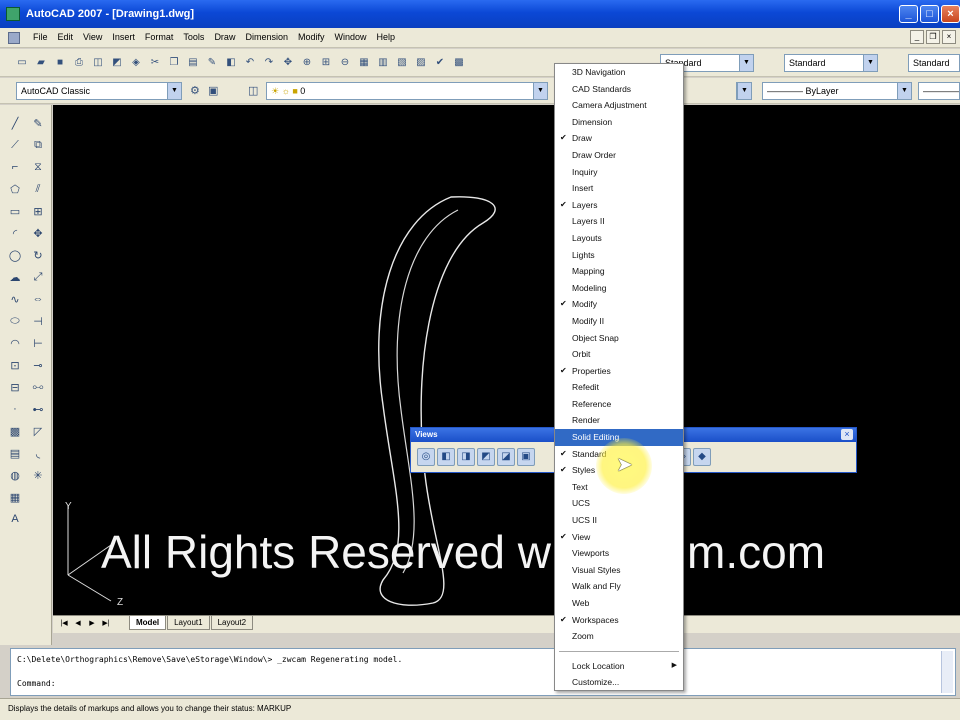 The height and width of the screenshot is (720, 960). I want to click on sheet-set-icon: ▨, so click(421, 63).